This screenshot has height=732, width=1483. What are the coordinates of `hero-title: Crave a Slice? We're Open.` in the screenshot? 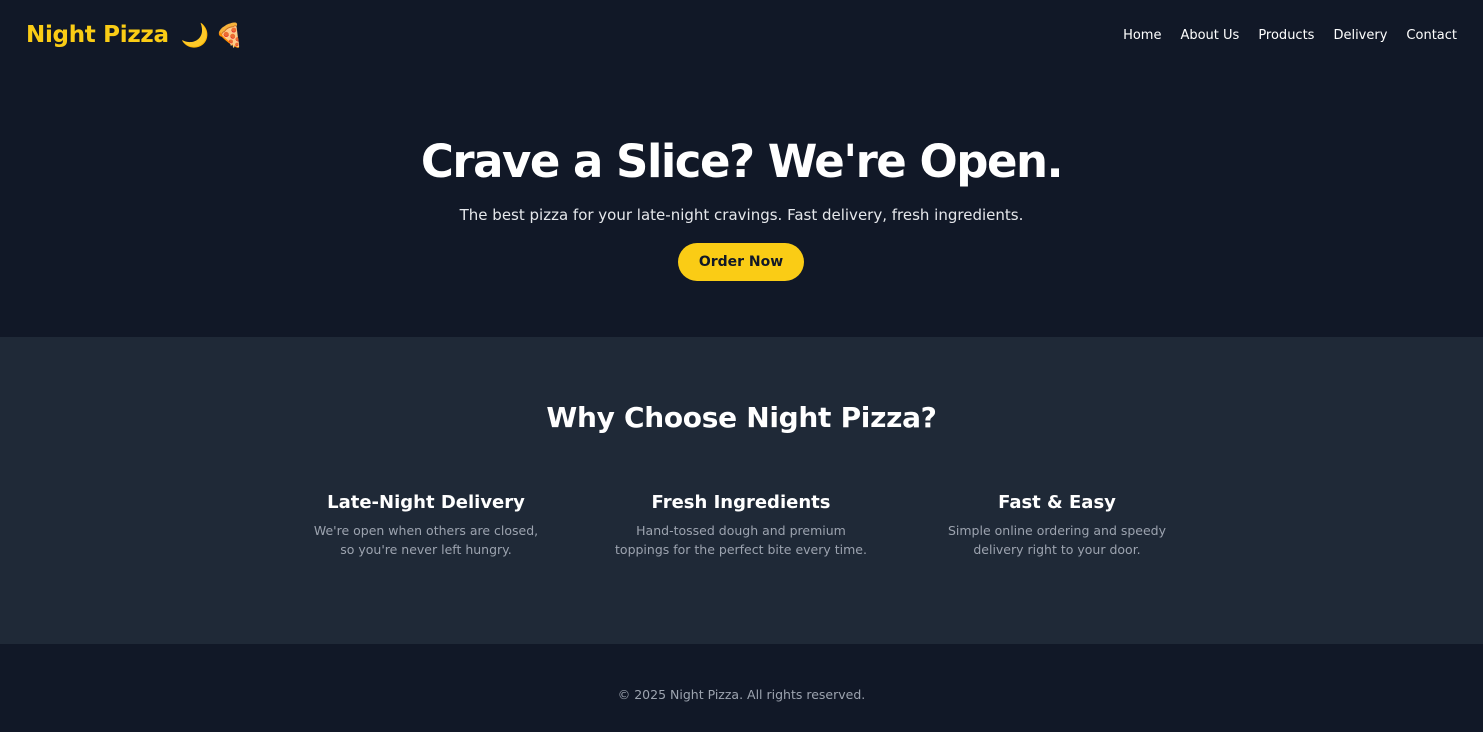 It's located at (742, 161).